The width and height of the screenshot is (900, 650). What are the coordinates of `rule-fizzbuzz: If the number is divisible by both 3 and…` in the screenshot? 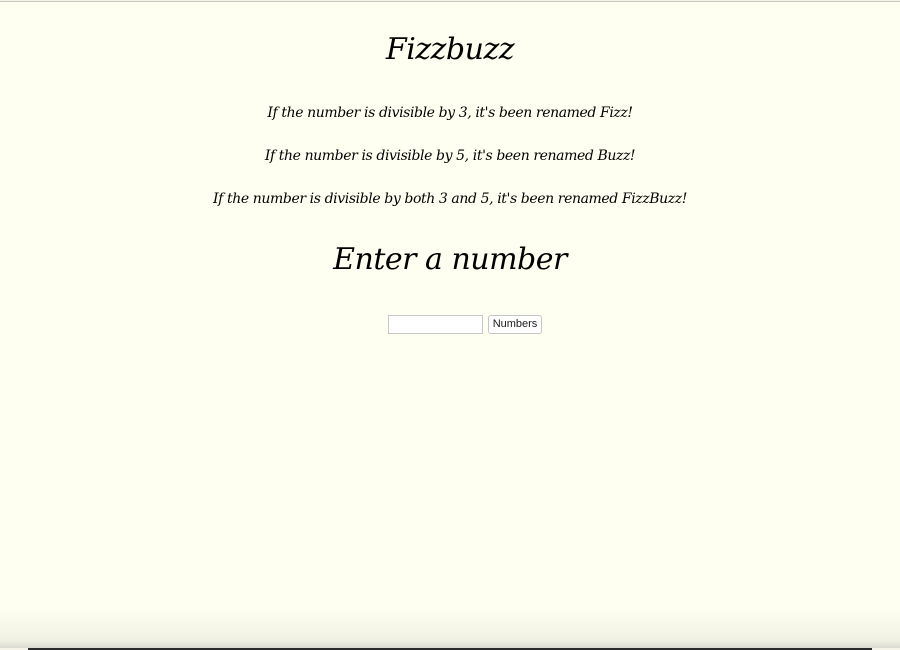 It's located at (450, 199).